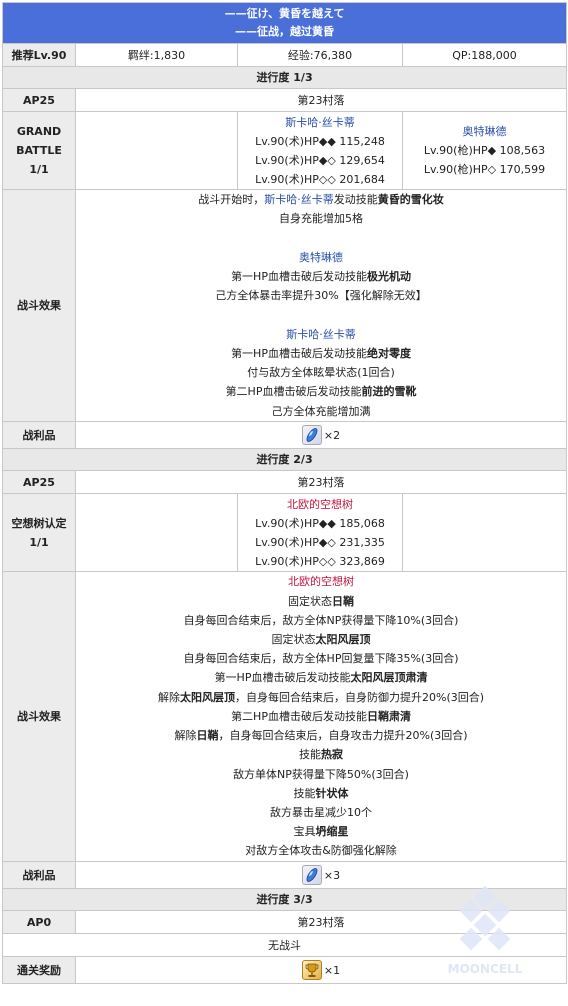 This screenshot has width=568, height=1006. I want to click on effect-line: 对敌方全体攻击&防御强化解除, so click(321, 851).